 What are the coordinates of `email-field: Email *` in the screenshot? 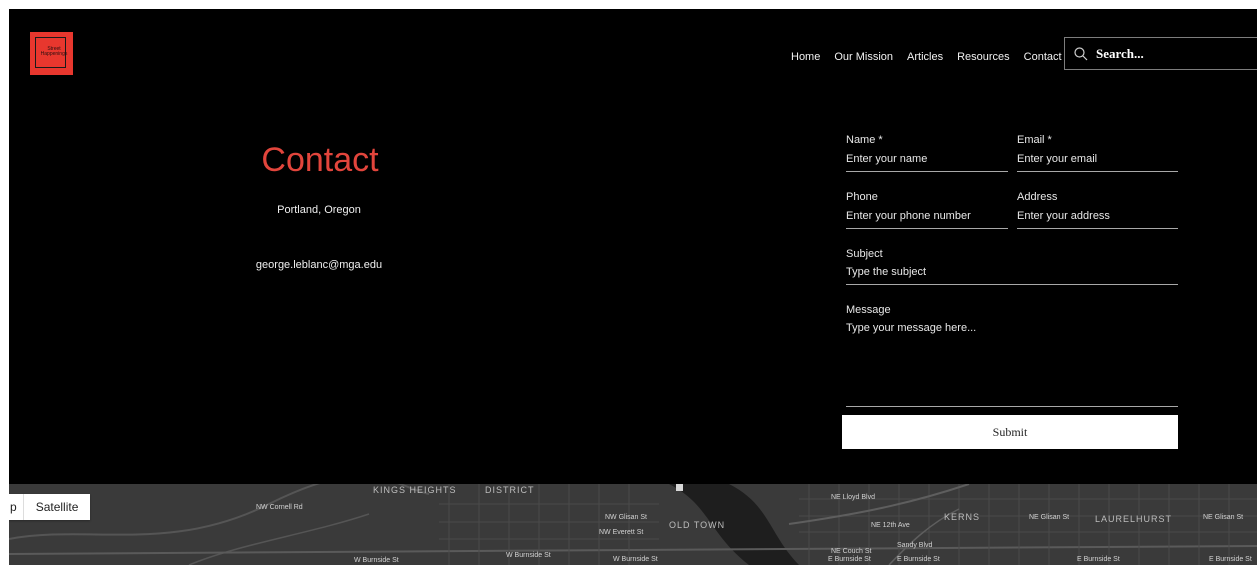 It's located at (1097, 153).